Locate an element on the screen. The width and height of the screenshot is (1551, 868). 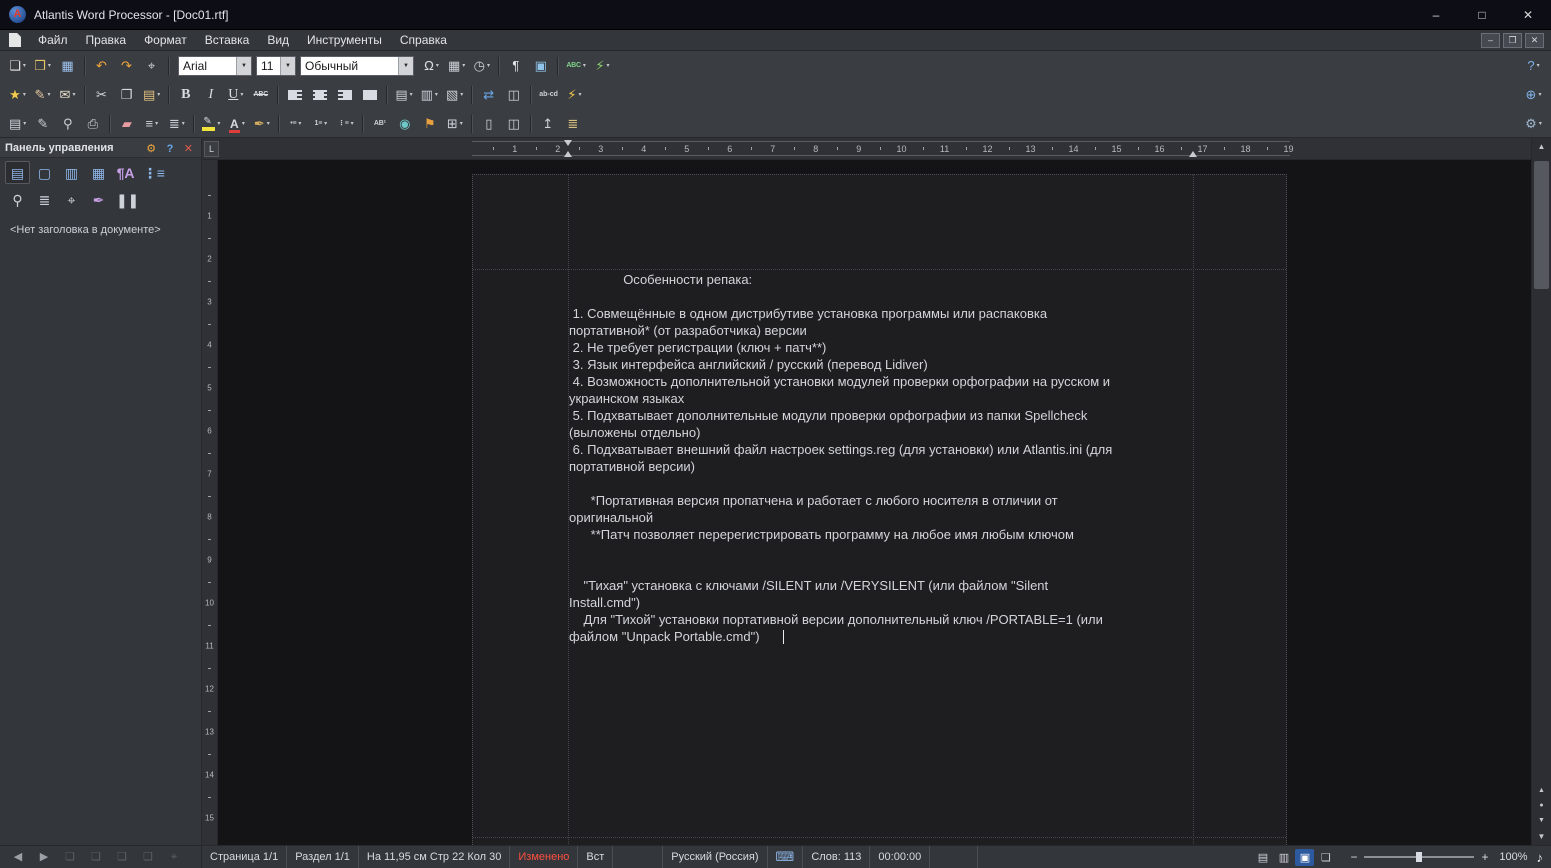
panel-styles-button: ¶A is located at coordinates (125, 172).